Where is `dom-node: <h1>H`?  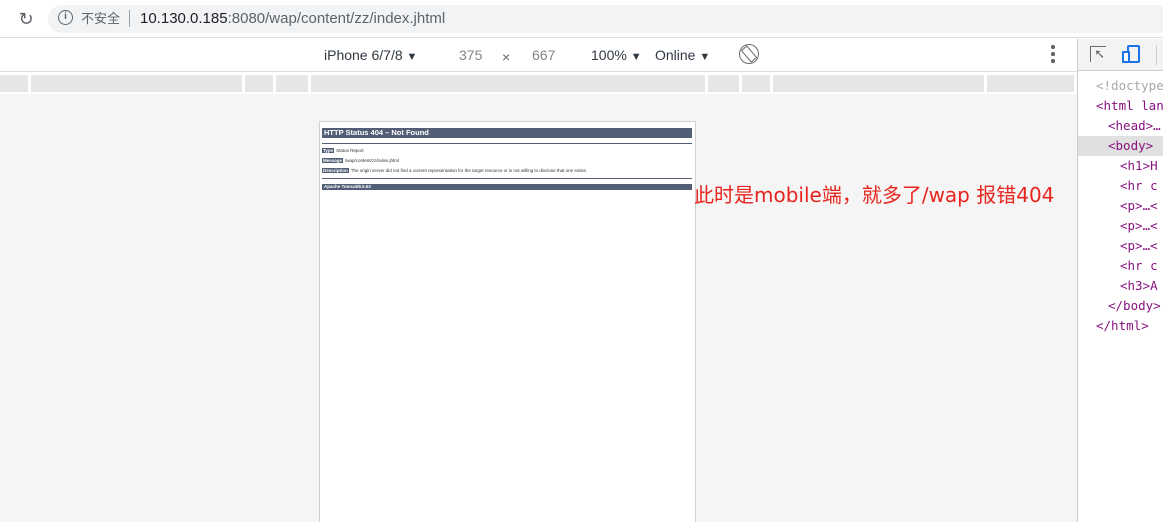 dom-node: <h1>H is located at coordinates (1141, 166).